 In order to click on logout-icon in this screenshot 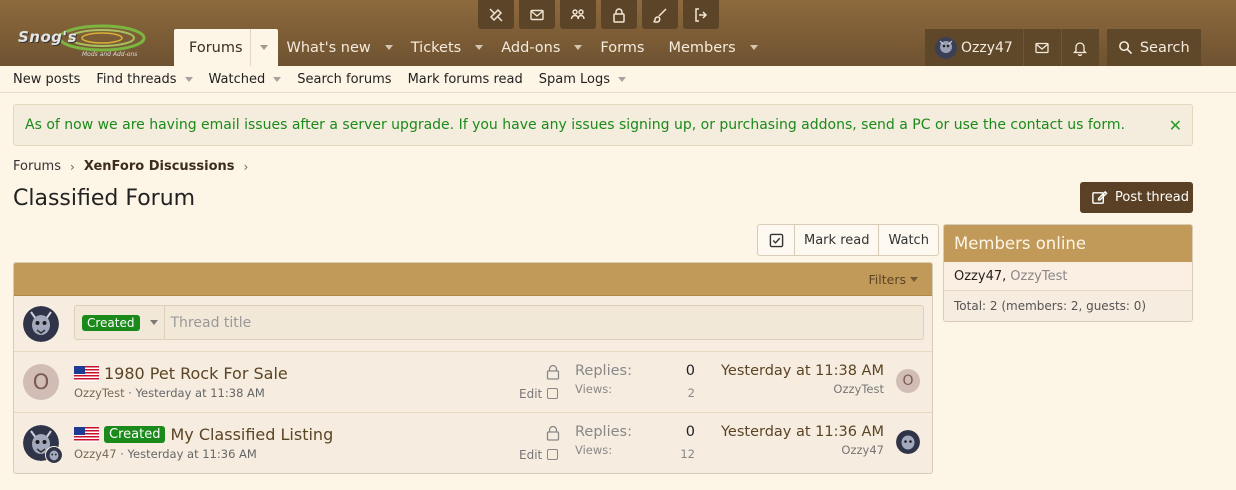, I will do `click(701, 14)`.